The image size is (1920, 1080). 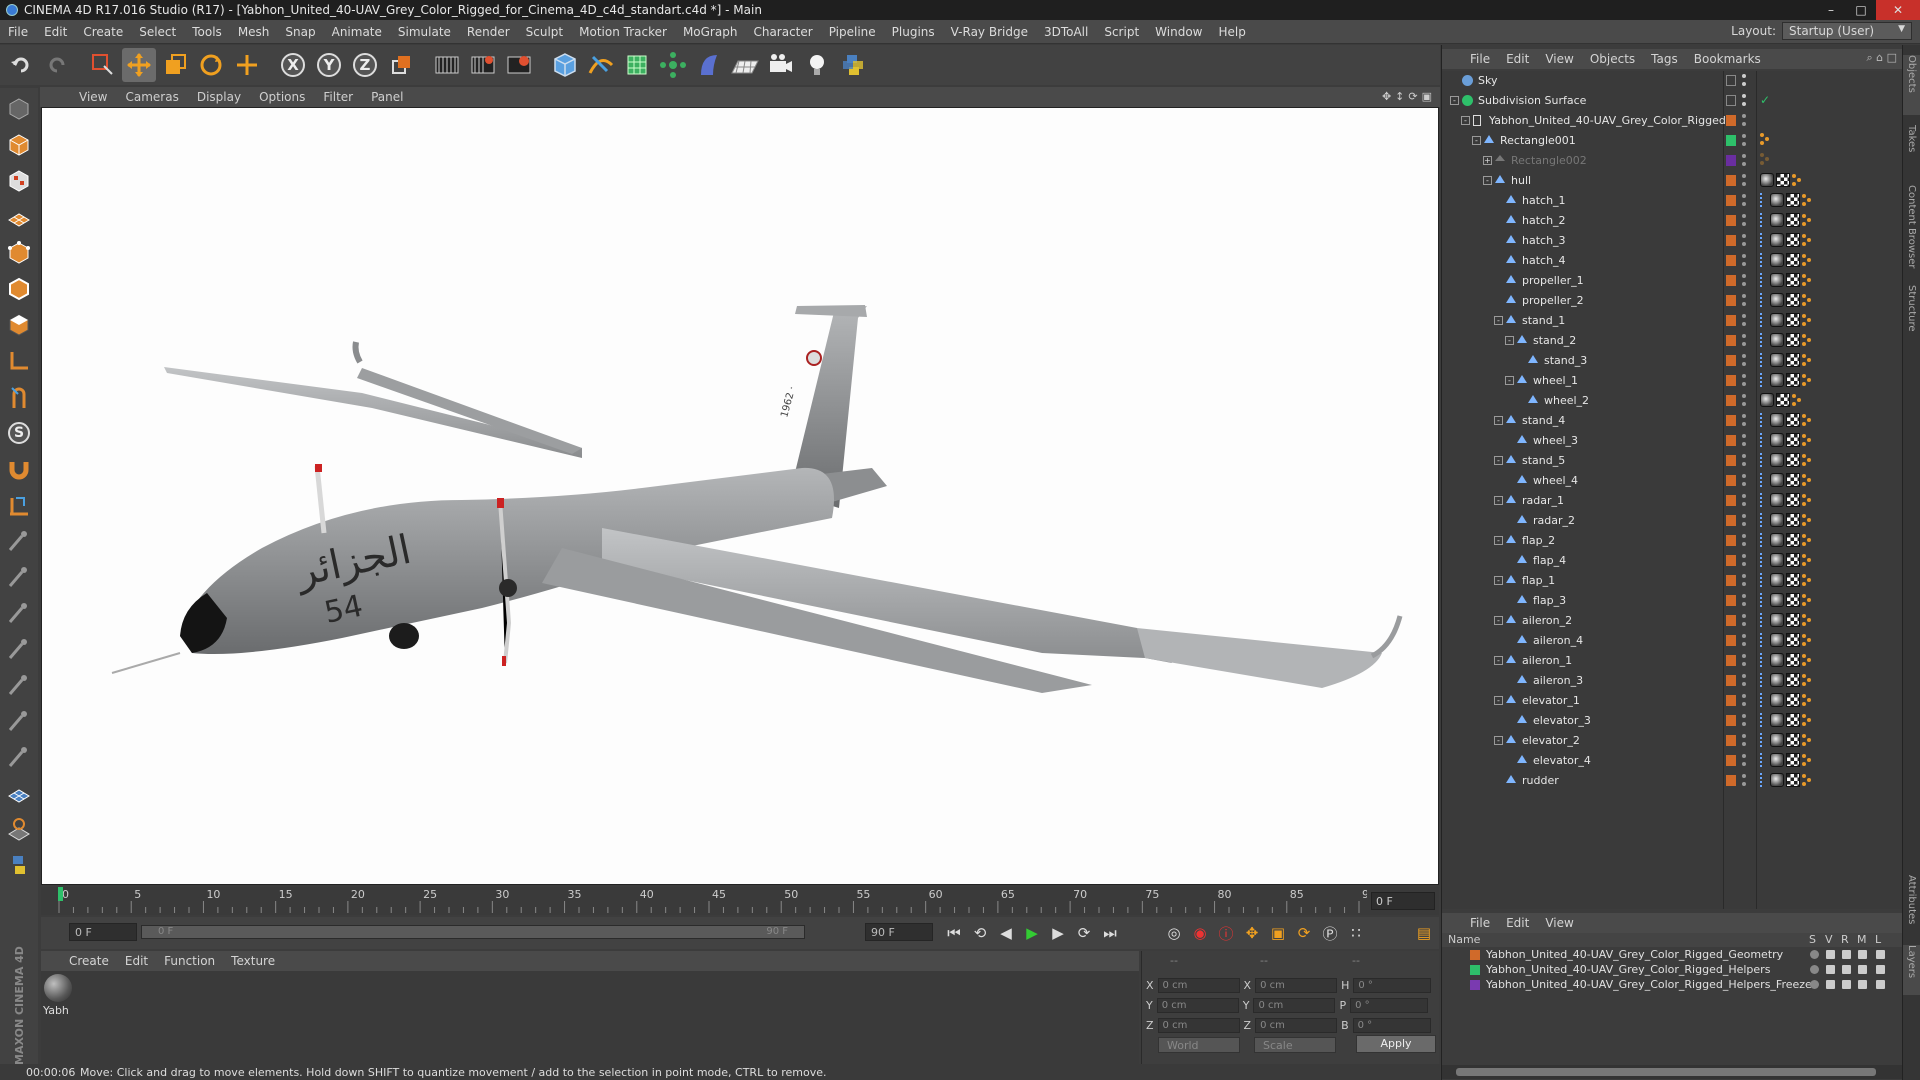 What do you see at coordinates (1198, 1025) in the screenshot?
I see `position-z-field: 0 cm` at bounding box center [1198, 1025].